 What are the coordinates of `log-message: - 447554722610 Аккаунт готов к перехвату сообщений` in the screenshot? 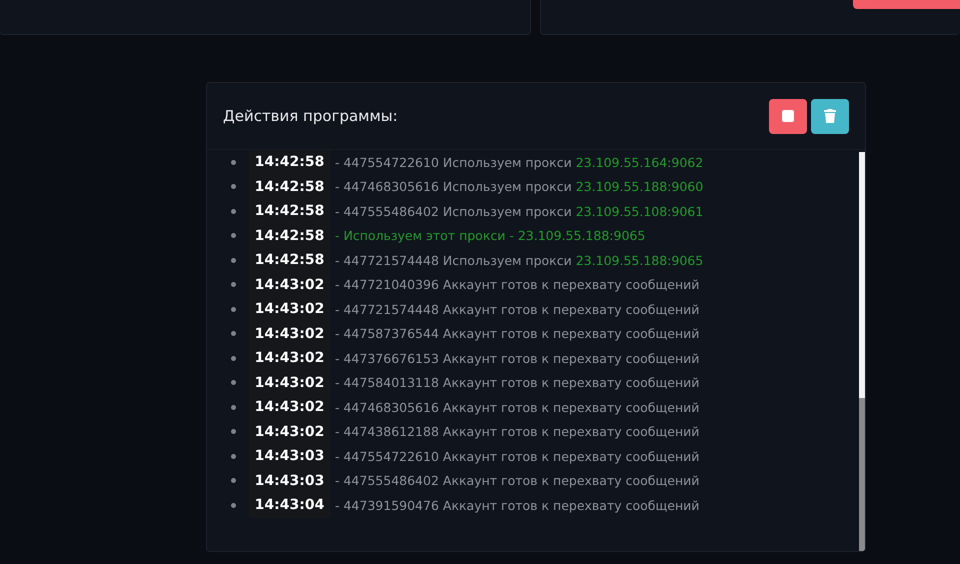 It's located at (517, 456).